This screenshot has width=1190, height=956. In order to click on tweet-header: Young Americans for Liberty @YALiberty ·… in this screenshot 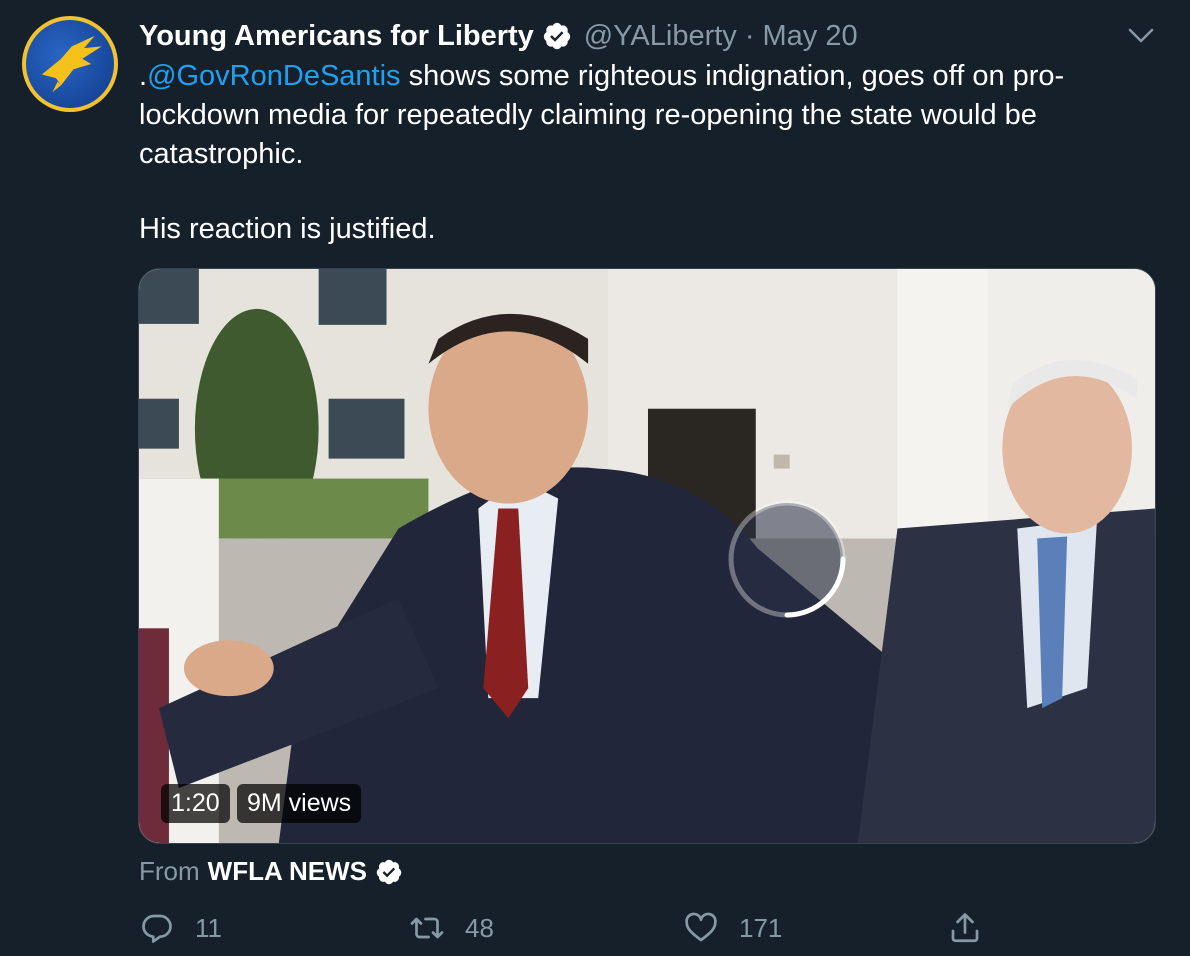, I will do `click(498, 36)`.